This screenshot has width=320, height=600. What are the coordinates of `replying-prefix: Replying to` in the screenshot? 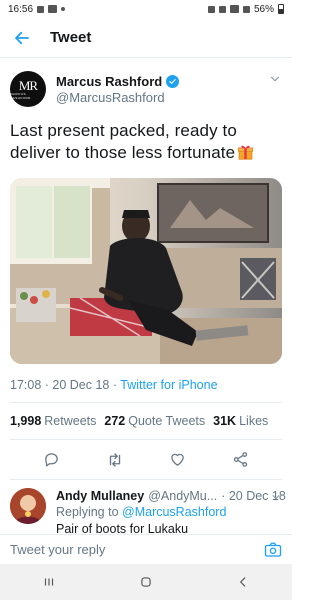 It's located at (89, 512).